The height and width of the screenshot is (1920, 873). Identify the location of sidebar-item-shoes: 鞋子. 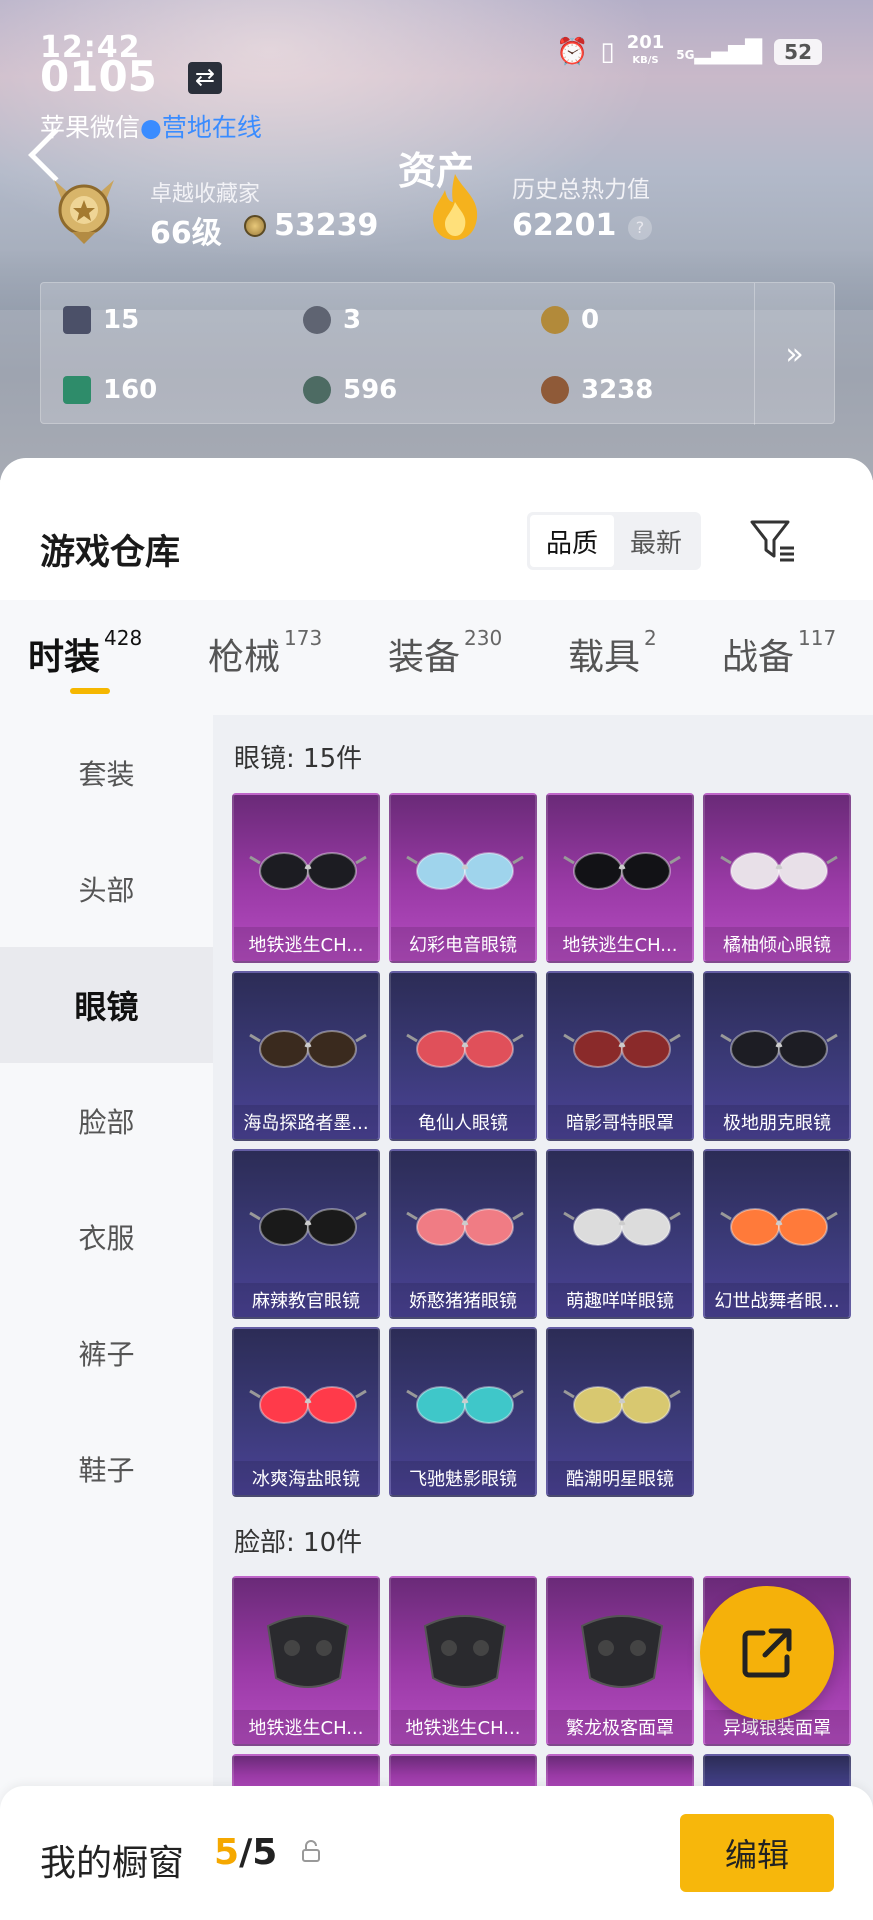
(106, 1469).